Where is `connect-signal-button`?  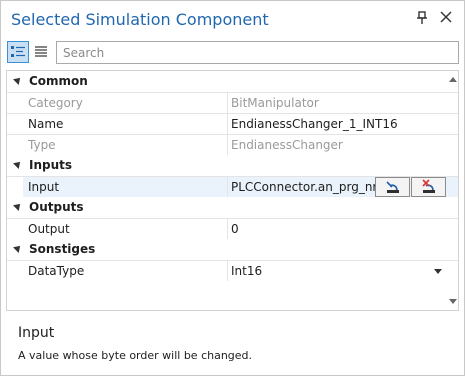
connect-signal-button is located at coordinates (392, 187).